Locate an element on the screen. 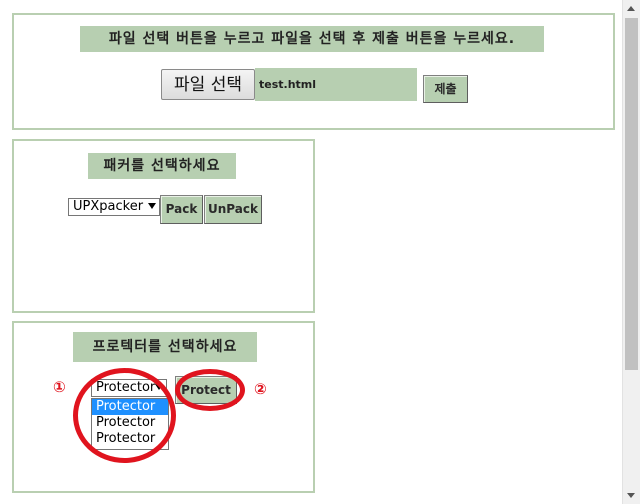 This screenshot has width=640, height=504. scroll-down-icon is located at coordinates (631, 495).